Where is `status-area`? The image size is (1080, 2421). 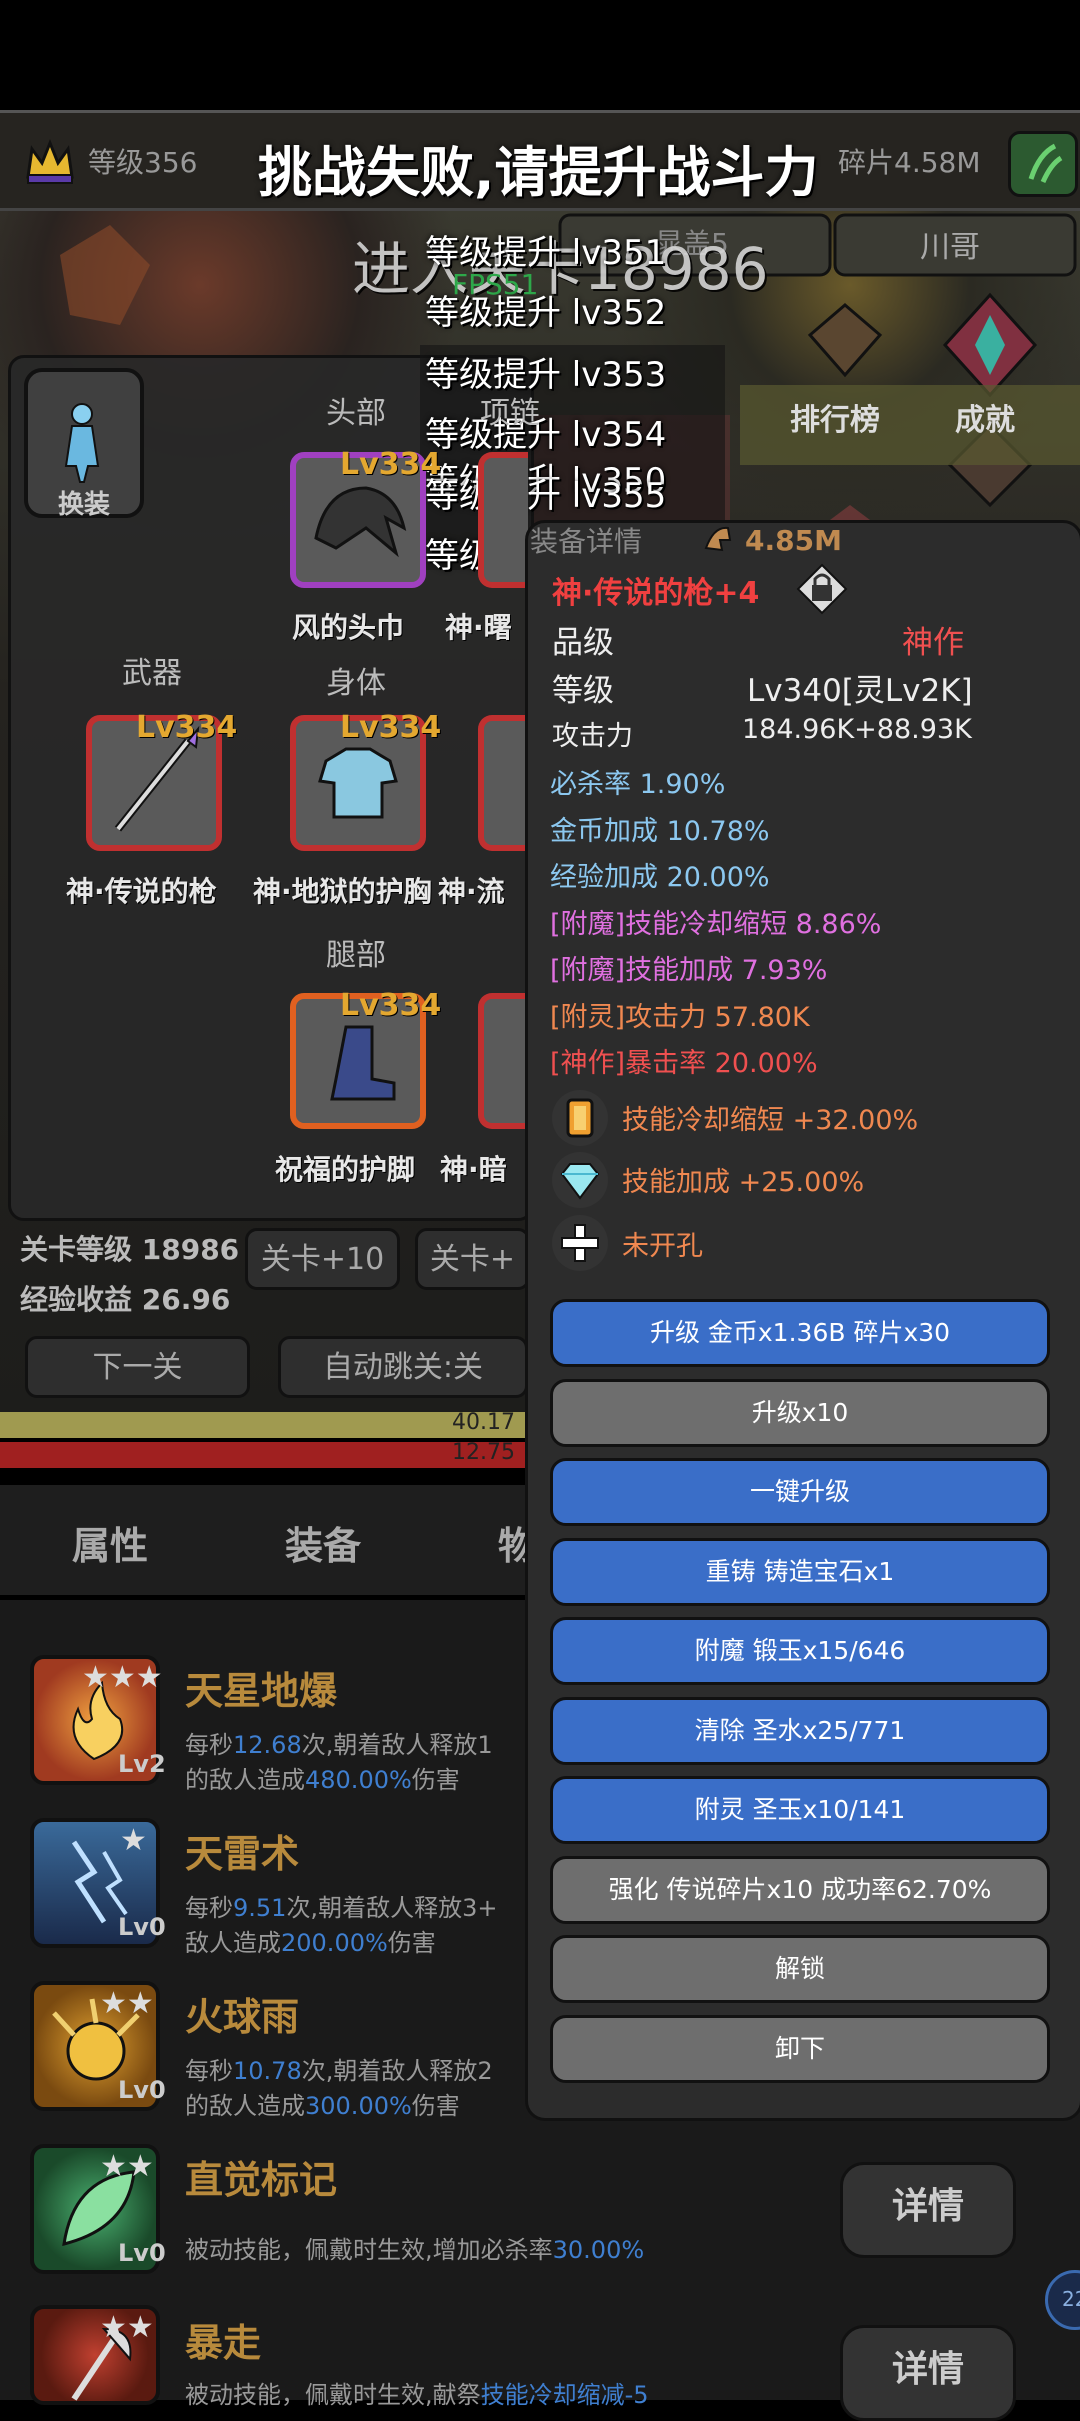 status-area is located at coordinates (540, 55).